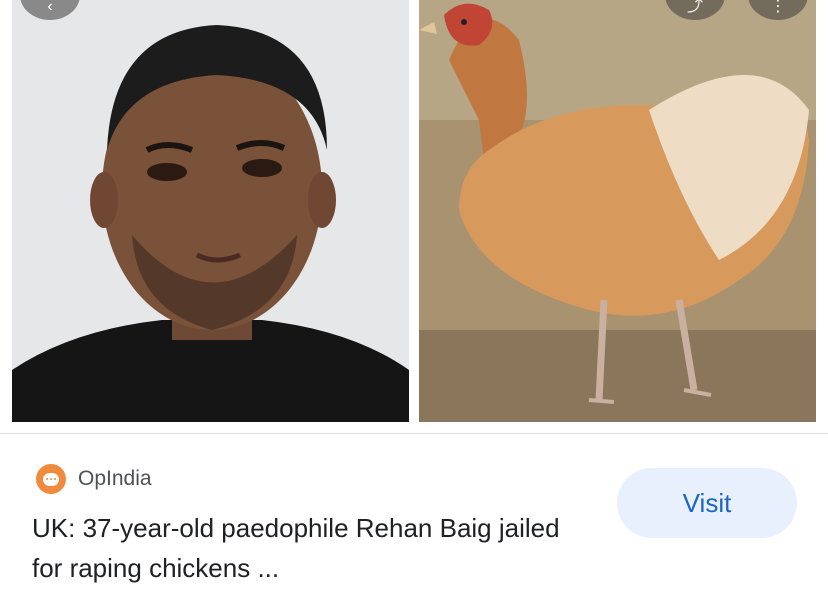 Image resolution: width=828 pixels, height=603 pixels. I want to click on source-row: OpIndia, so click(94, 479).